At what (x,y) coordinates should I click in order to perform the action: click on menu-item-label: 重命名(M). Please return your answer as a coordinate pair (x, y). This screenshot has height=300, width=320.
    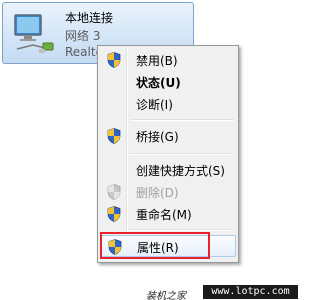
    Looking at the image, I should click on (164, 215).